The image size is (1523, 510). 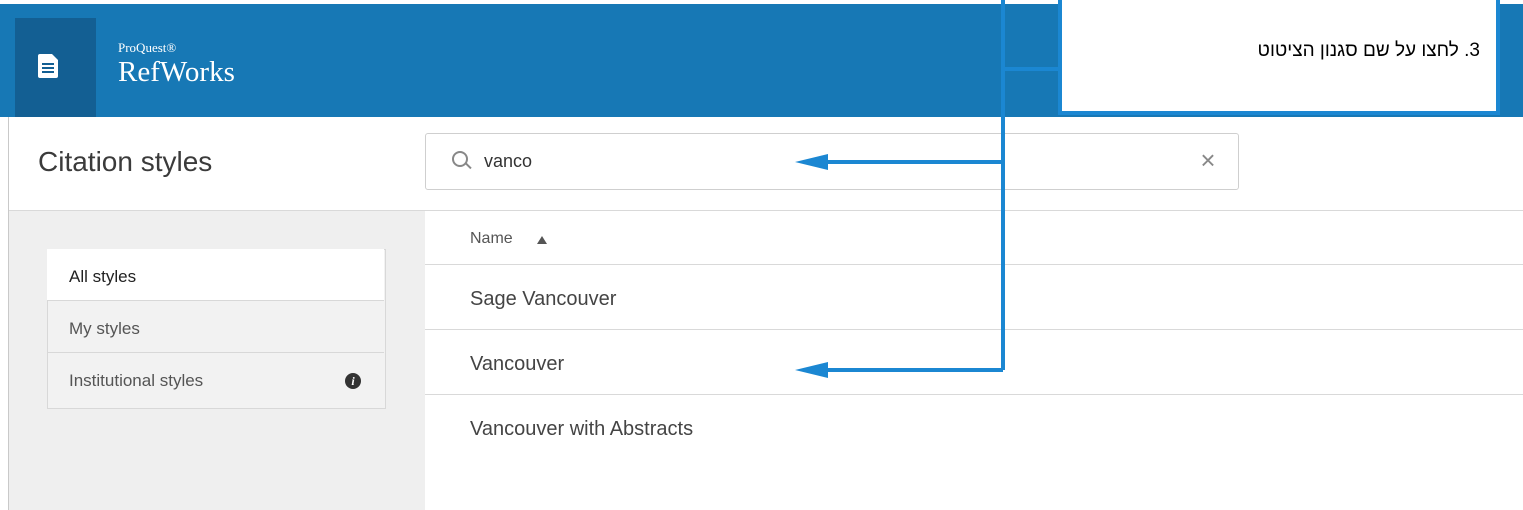 What do you see at coordinates (811, 370) in the screenshot?
I see `arrow-to-vancouver` at bounding box center [811, 370].